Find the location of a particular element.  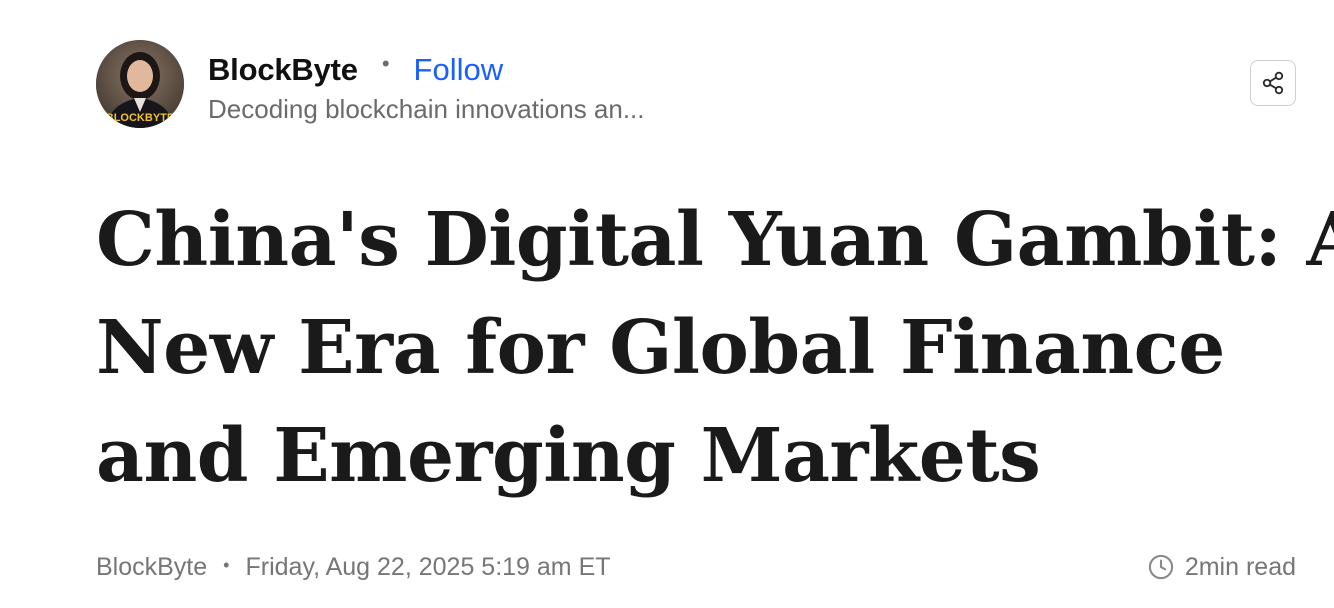

read-time-label: 2min read is located at coordinates (1240, 566).